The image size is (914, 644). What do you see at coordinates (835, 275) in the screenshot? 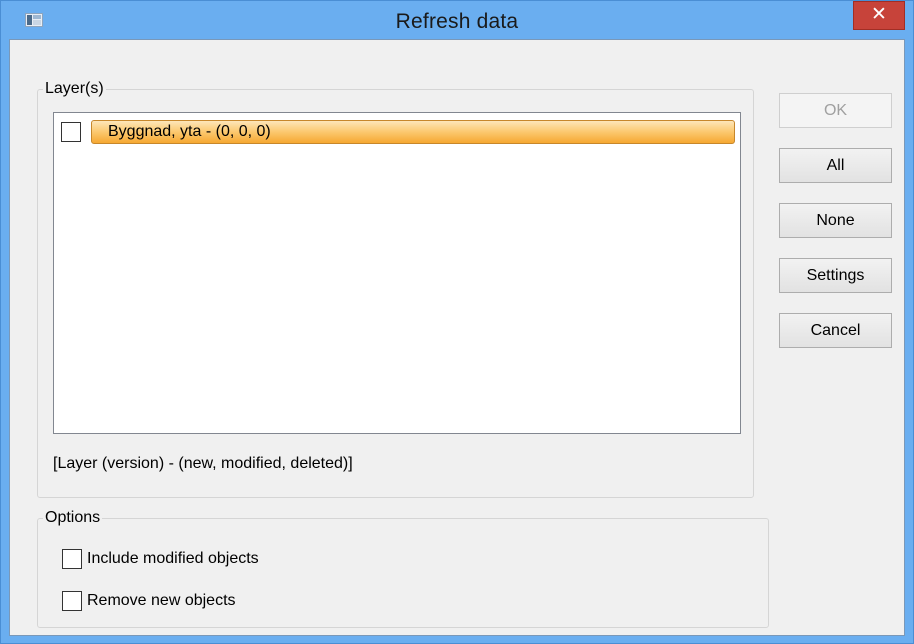
I see `settings-button: Settings` at bounding box center [835, 275].